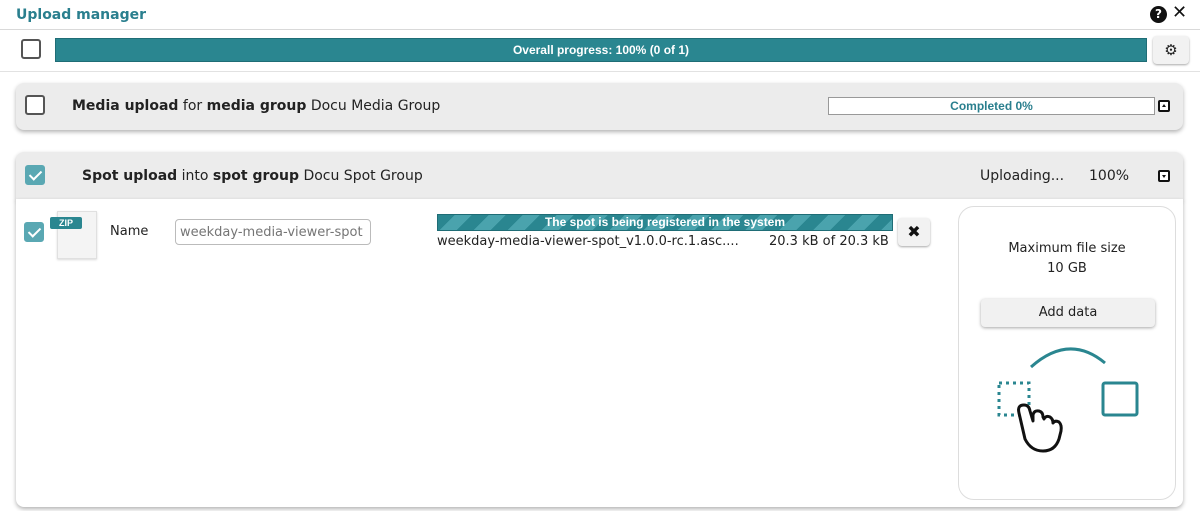  Describe the element at coordinates (375, 106) in the screenshot. I see `media-group-name: Docu Media Group` at that location.